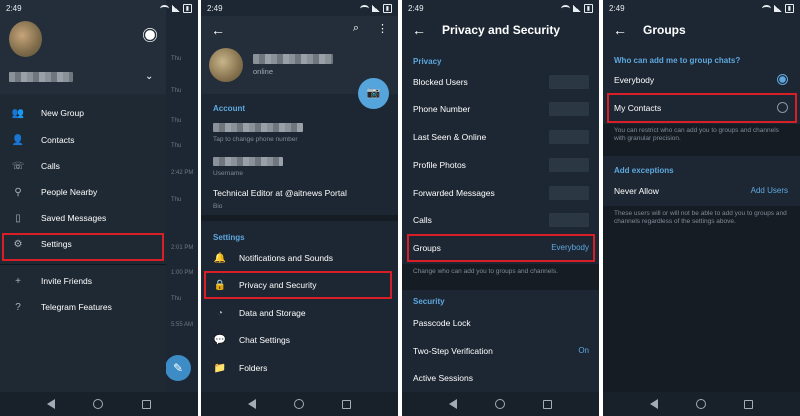 The width and height of the screenshot is (800, 416). Describe the element at coordinates (453, 350) in the screenshot. I see `row-label: Two-Step Verification` at that location.